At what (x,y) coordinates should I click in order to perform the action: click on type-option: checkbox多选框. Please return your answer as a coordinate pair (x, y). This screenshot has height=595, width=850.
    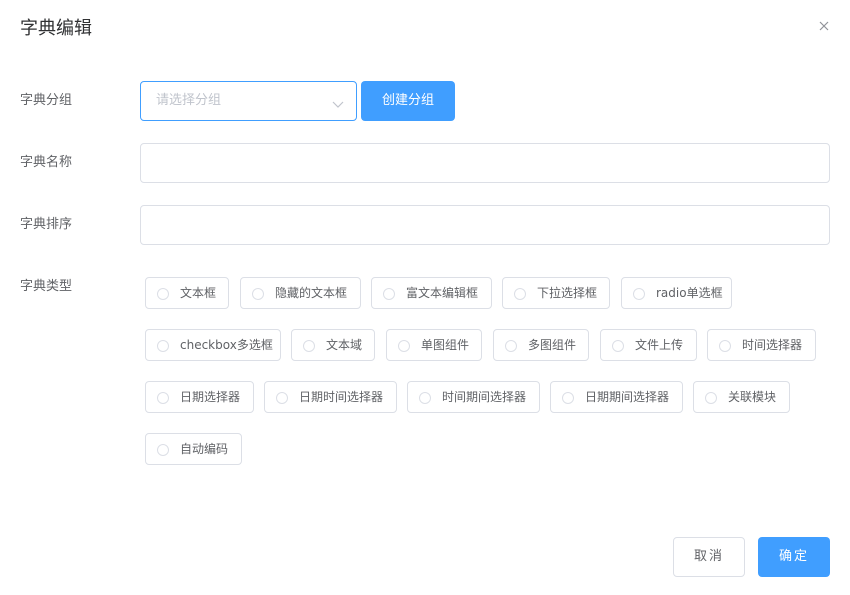
    Looking at the image, I should click on (213, 345).